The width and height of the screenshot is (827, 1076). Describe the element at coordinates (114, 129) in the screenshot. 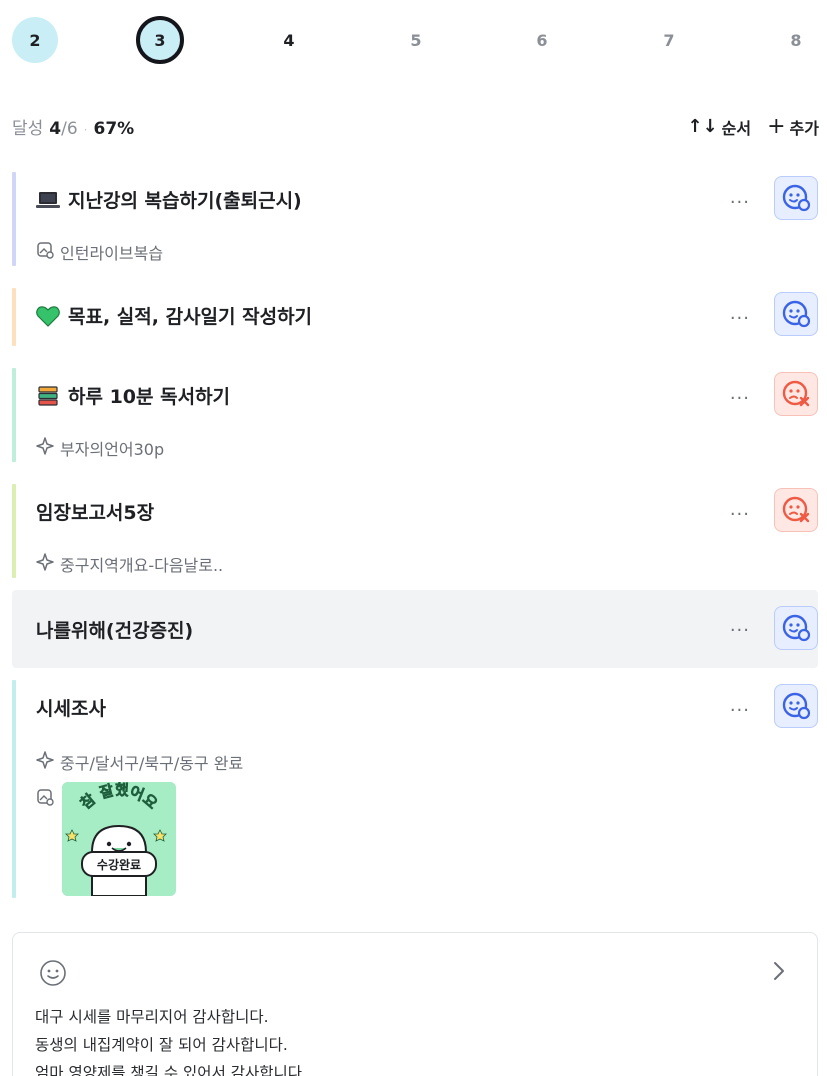

I see `summary-percent: 67%` at that location.